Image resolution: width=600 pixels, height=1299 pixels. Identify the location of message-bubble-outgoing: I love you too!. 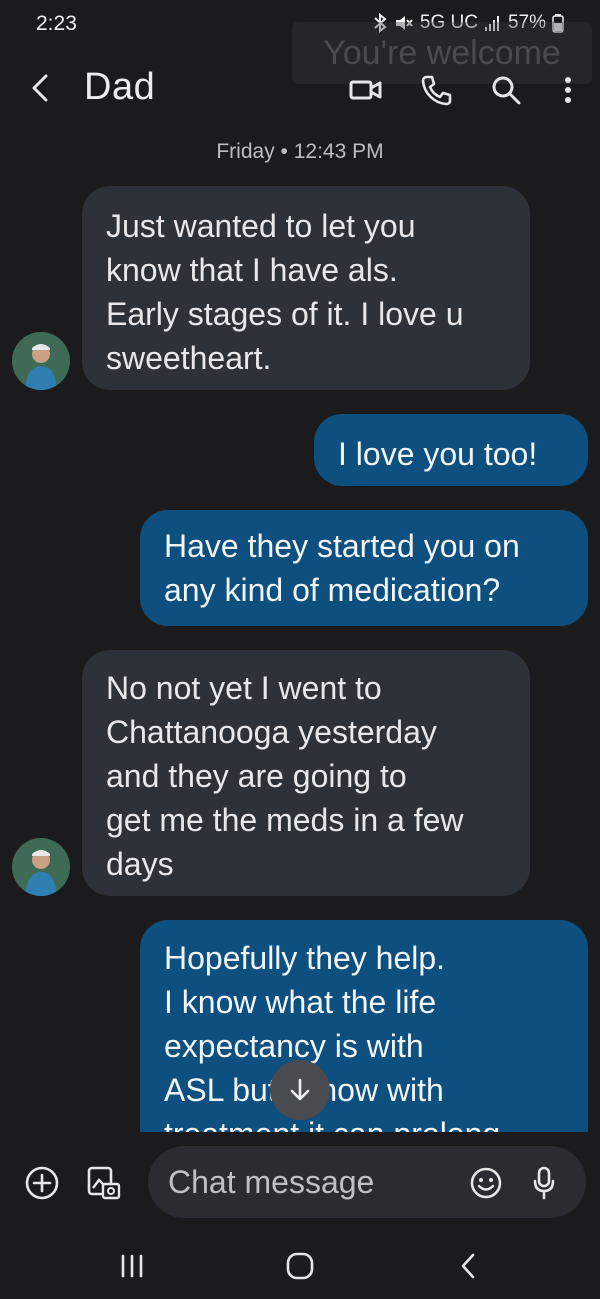
(451, 450).